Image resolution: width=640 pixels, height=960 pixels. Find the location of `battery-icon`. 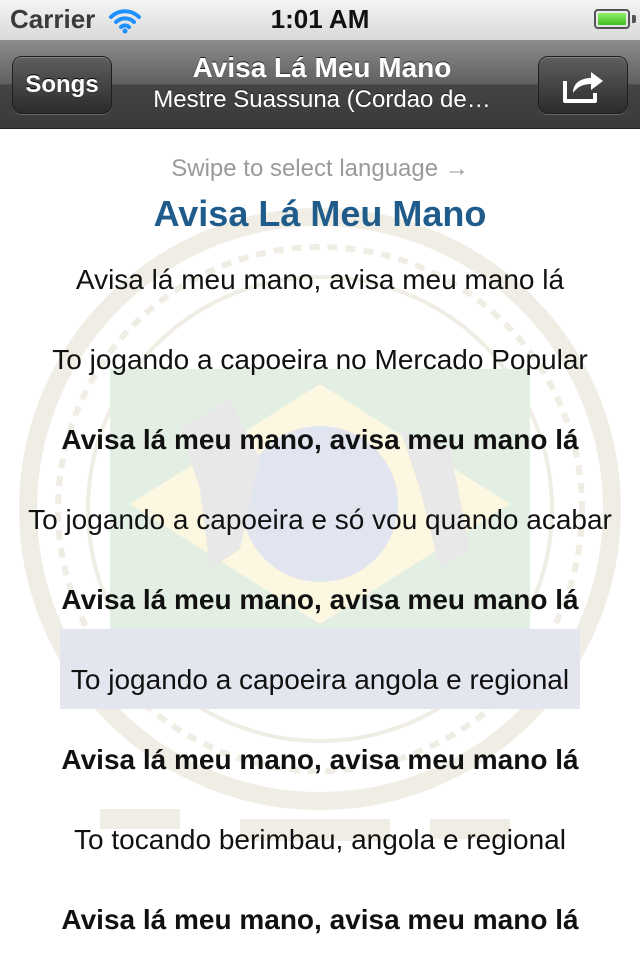

battery-icon is located at coordinates (612, 19).